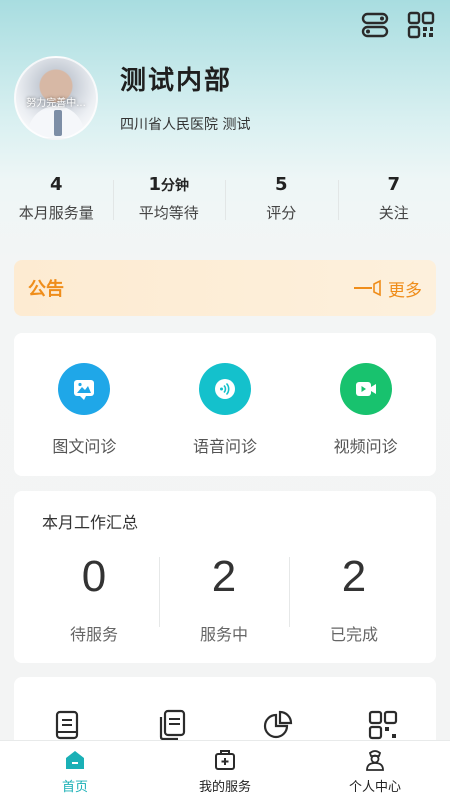  I want to click on tab-home: 首页, so click(75, 770).